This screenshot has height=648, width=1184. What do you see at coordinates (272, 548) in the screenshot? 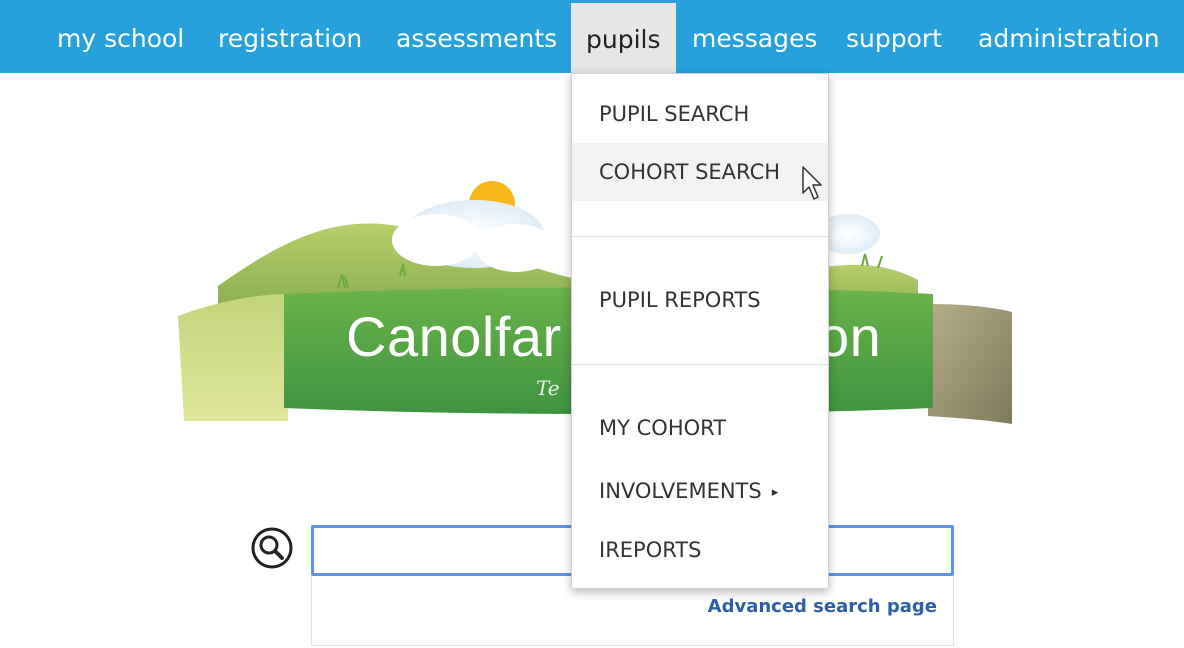
I see `search-icon` at bounding box center [272, 548].